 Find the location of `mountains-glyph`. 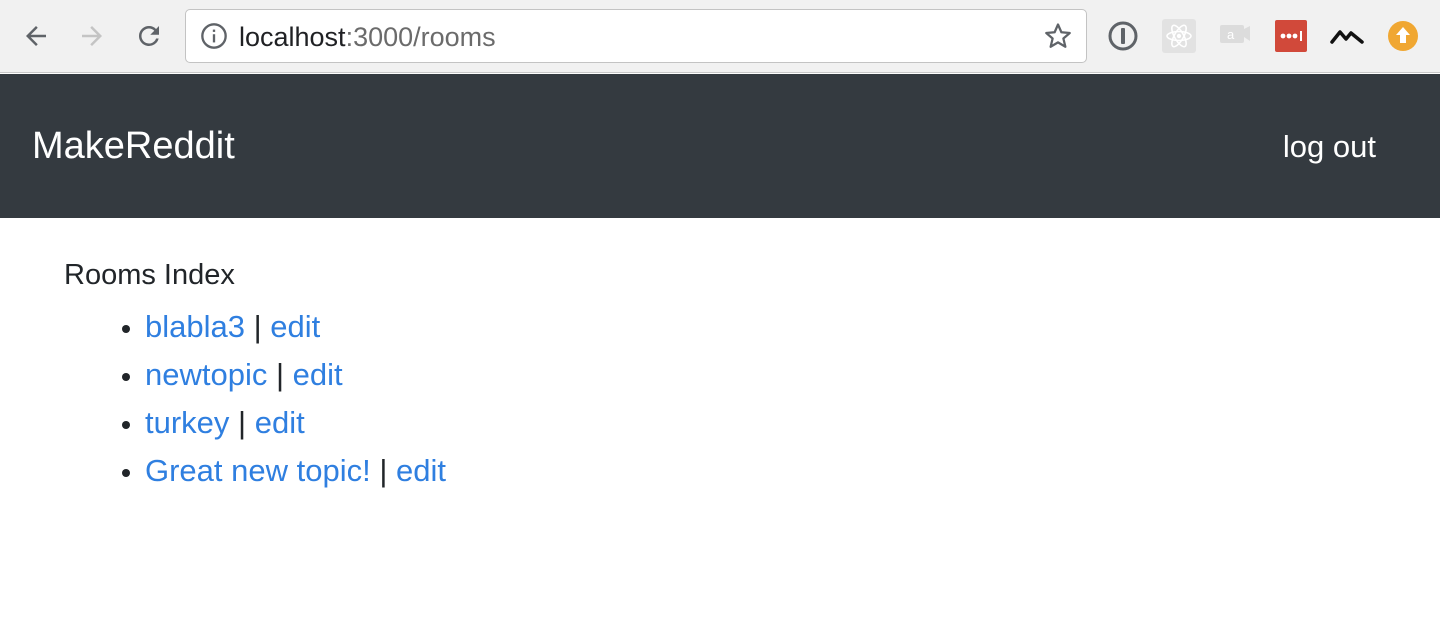

mountains-glyph is located at coordinates (1347, 37).